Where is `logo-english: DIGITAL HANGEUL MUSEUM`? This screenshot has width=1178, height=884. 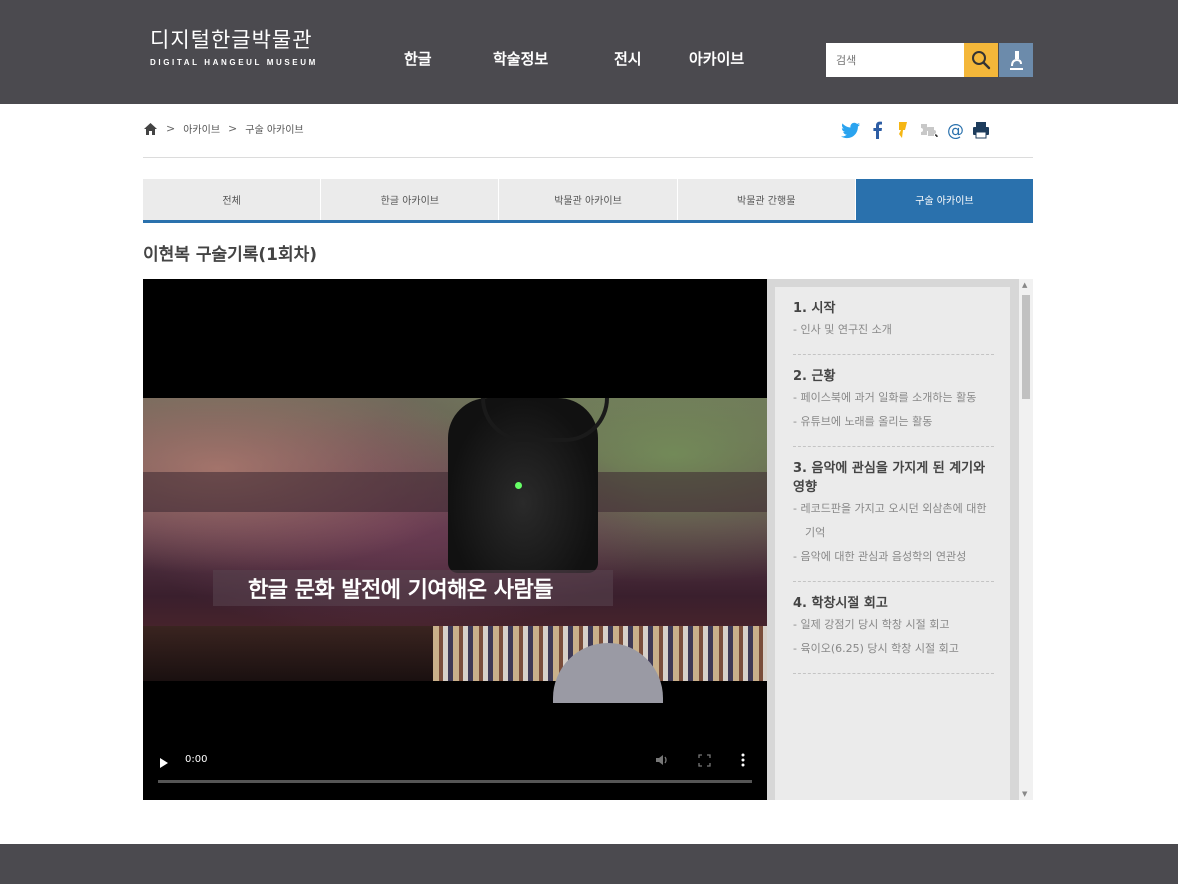 logo-english: DIGITAL HANGEUL MUSEUM is located at coordinates (234, 62).